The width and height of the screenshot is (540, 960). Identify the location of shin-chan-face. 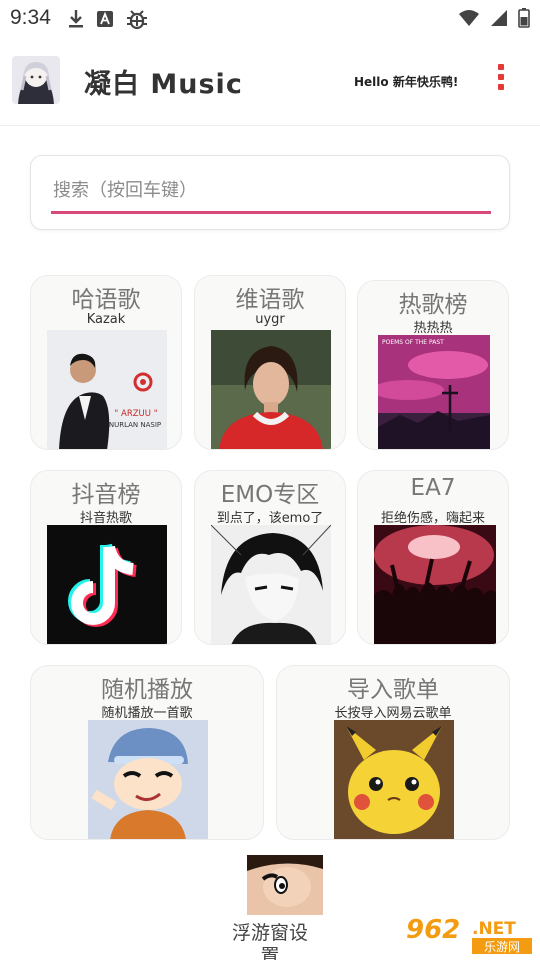
(285, 885).